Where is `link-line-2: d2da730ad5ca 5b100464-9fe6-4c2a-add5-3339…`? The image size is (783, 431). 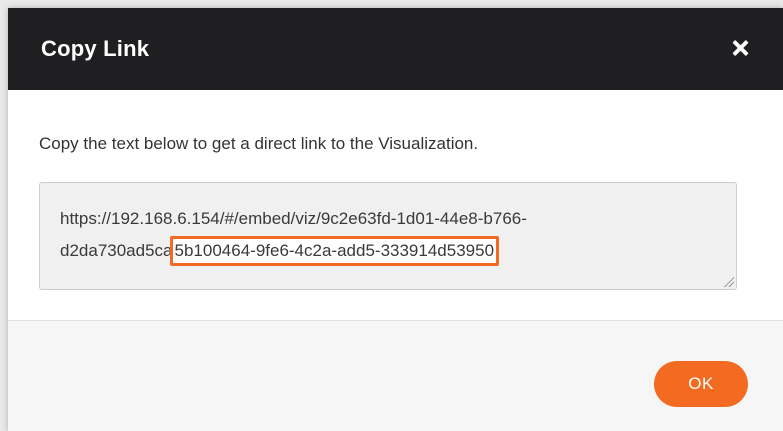 link-line-2: d2da730ad5ca 5b100464-9fe6-4c2a-add5-3339… is located at coordinates (390, 251).